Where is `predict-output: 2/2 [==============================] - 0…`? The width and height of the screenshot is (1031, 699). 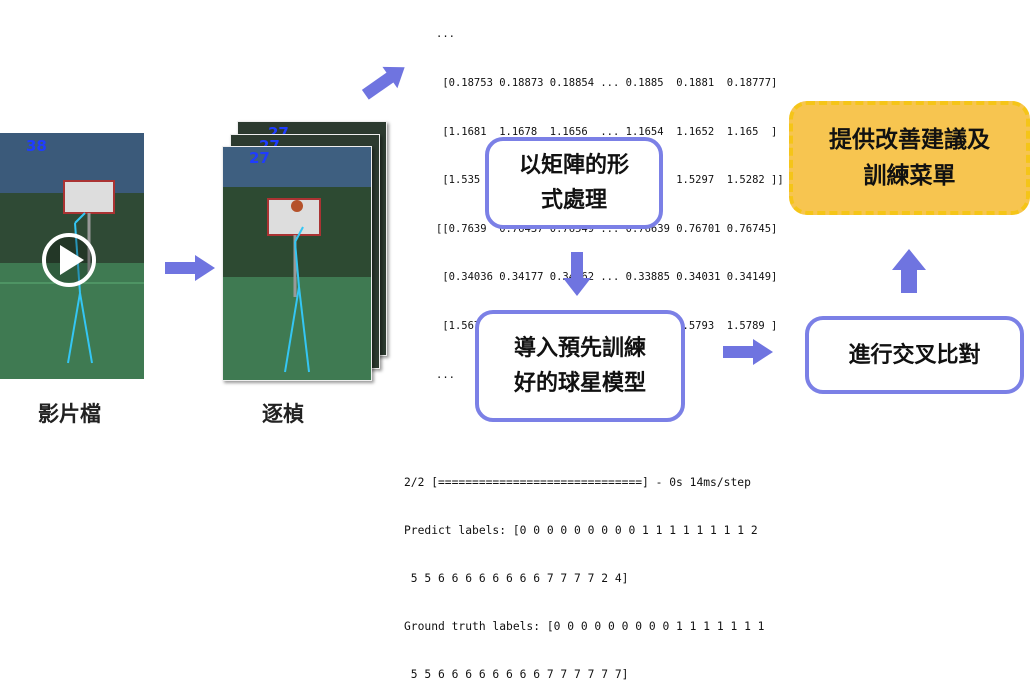
predict-output: 2/2 [==============================] - 0… is located at coordinates (584, 571).